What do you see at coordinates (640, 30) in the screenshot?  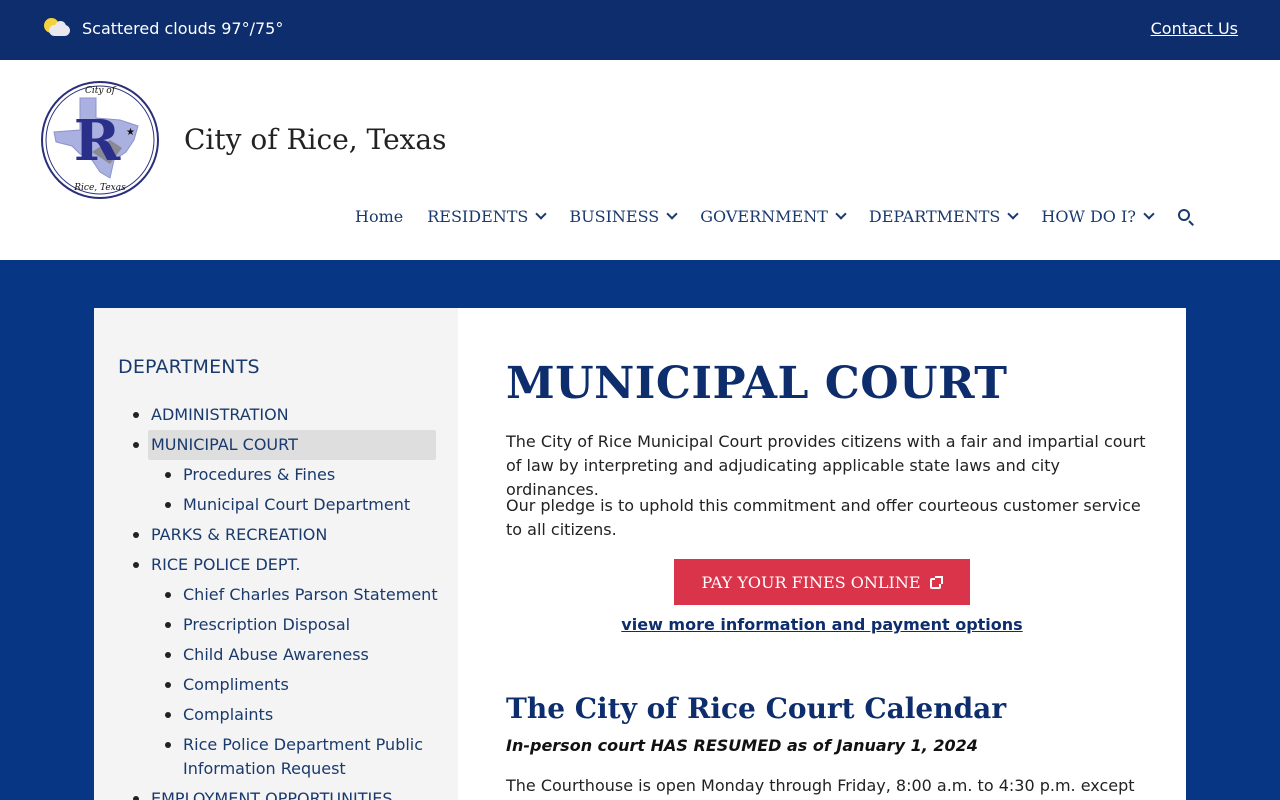 I see `top-bar: Scattered clouds 97°/75° Contact Us` at bounding box center [640, 30].